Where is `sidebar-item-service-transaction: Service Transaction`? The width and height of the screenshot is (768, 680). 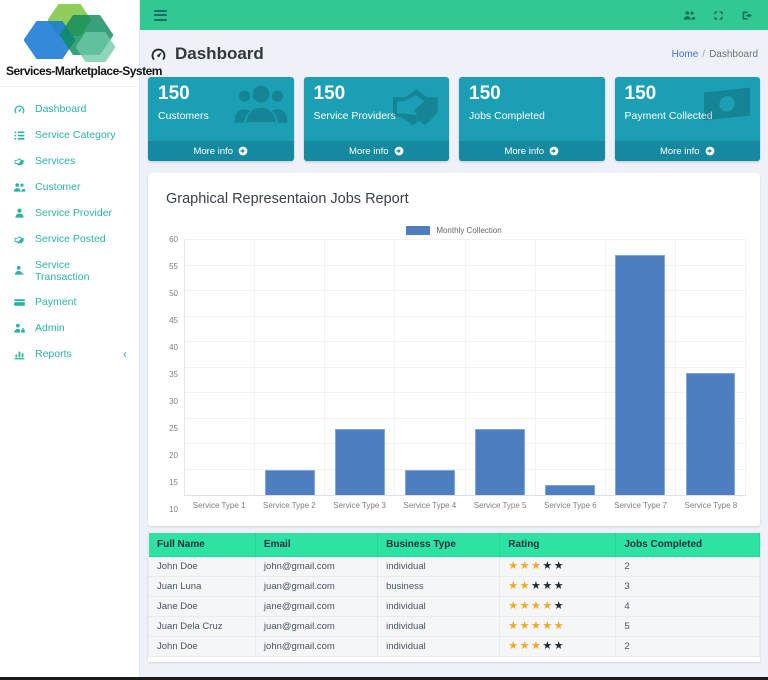
sidebar-item-service-transaction: Service Transaction is located at coordinates (69, 270).